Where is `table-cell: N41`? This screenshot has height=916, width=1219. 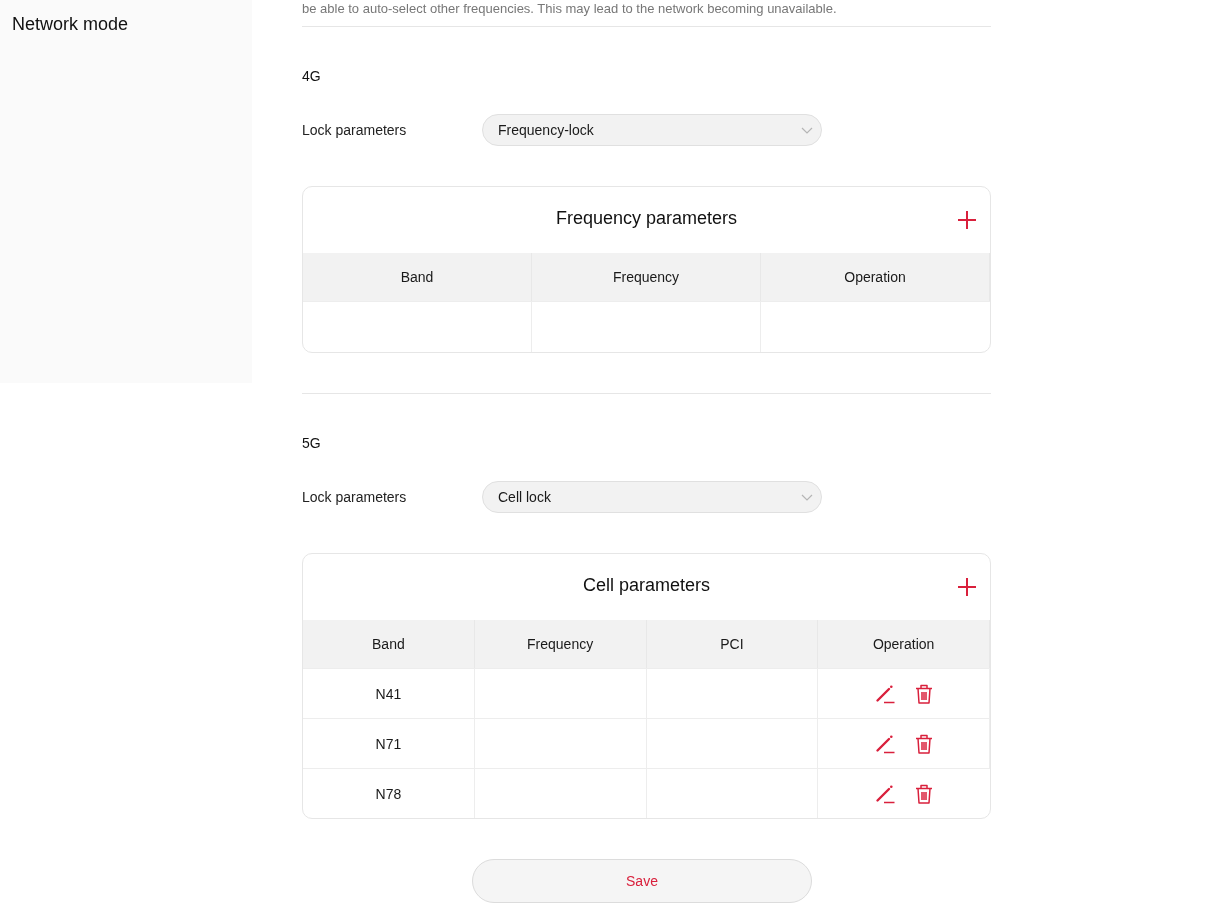
table-cell: N41 is located at coordinates (389, 693).